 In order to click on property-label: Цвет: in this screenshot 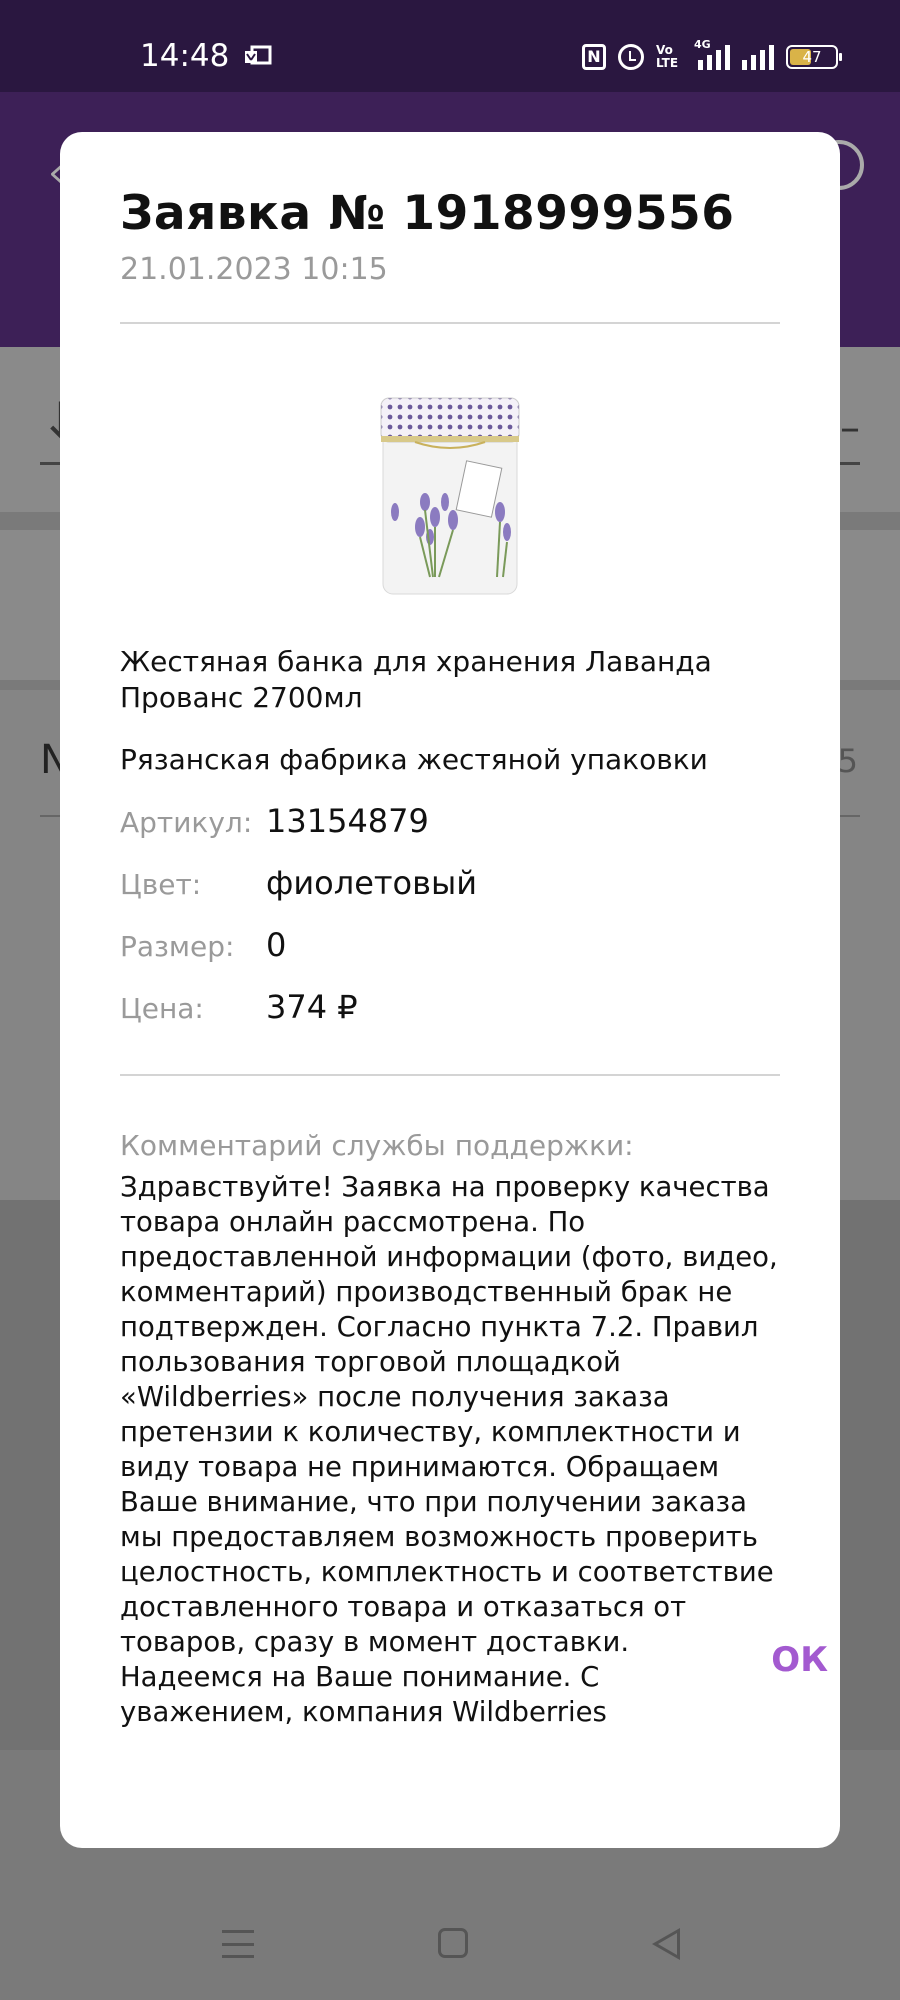, I will do `click(161, 884)`.